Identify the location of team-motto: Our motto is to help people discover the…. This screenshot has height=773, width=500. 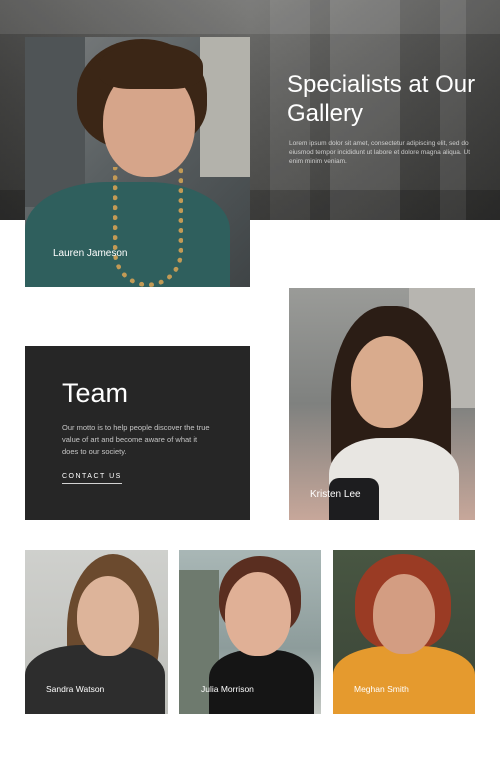
(136, 439).